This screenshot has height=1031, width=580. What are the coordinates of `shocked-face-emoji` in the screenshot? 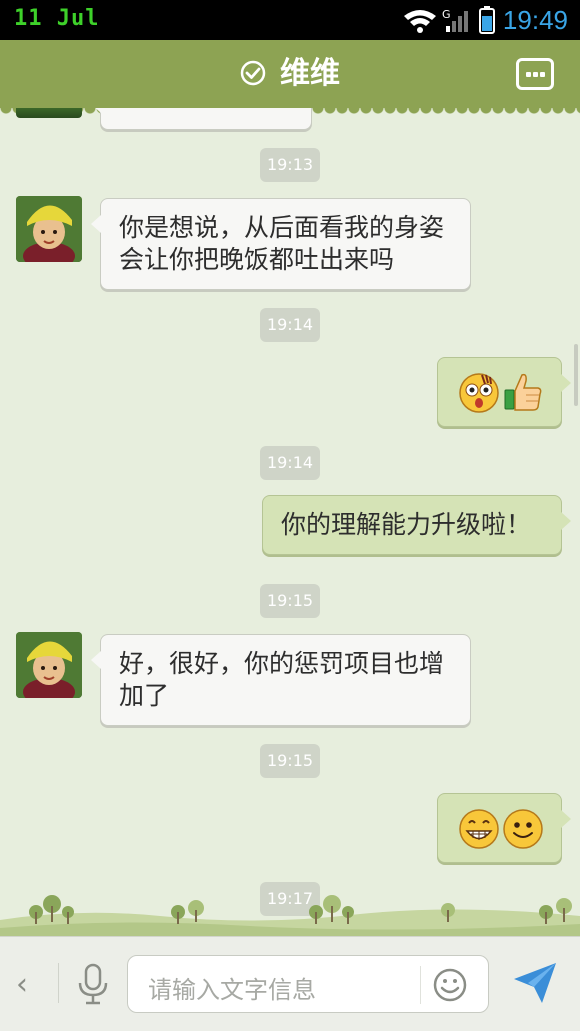 It's located at (479, 393).